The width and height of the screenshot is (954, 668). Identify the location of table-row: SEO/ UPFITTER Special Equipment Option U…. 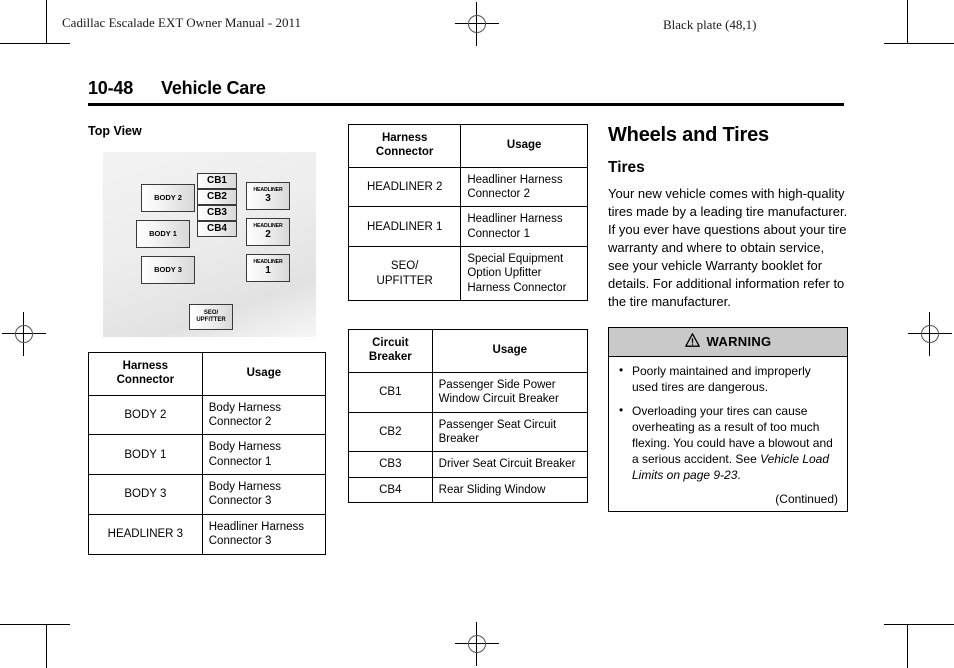
(467, 274).